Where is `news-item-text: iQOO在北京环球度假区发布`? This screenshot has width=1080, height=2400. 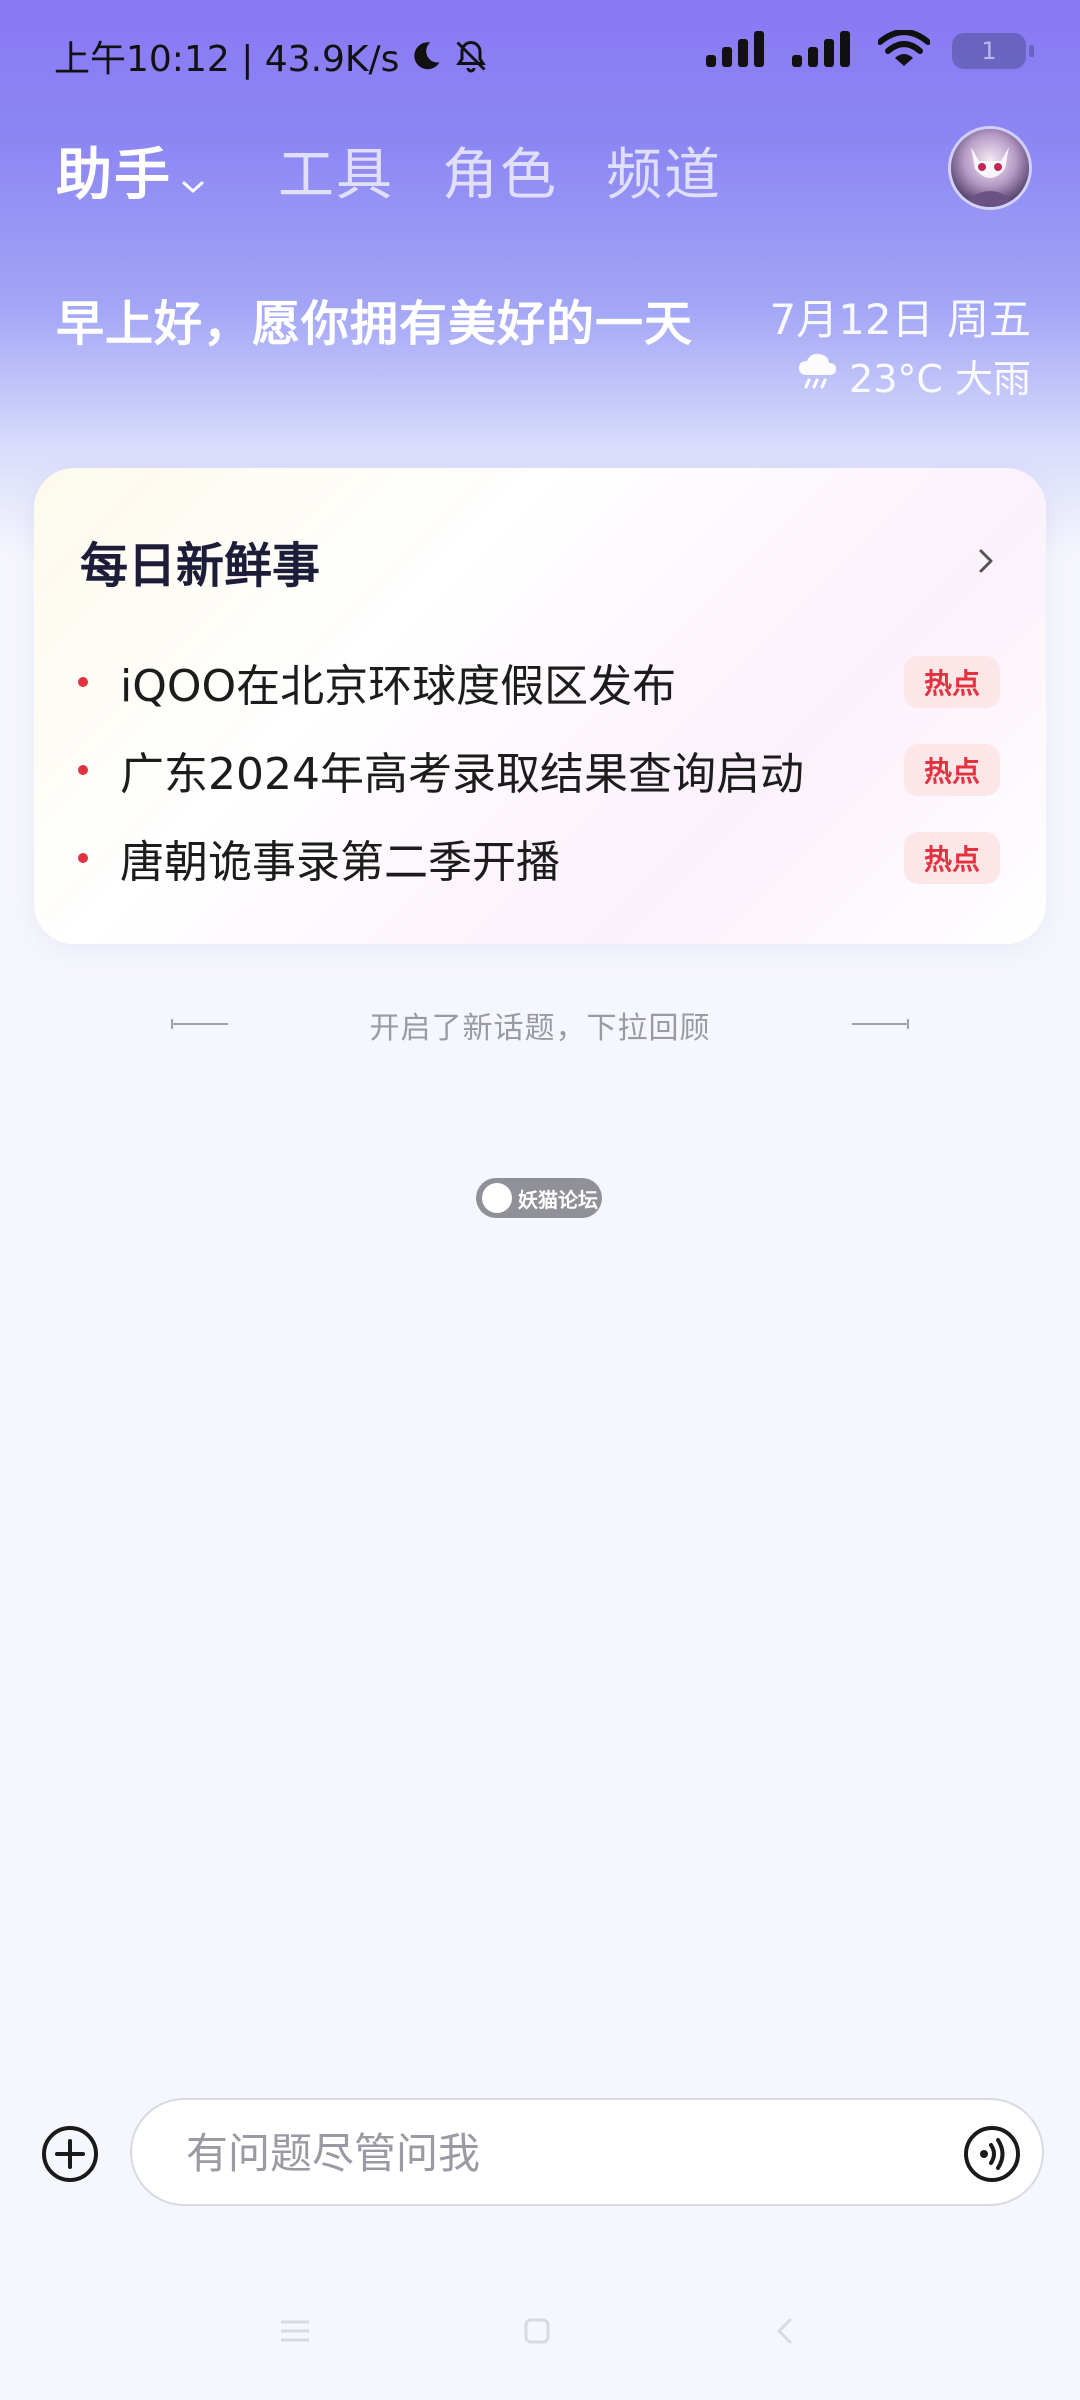 news-item-text: iQOO在北京环球度假区发布 is located at coordinates (398, 686).